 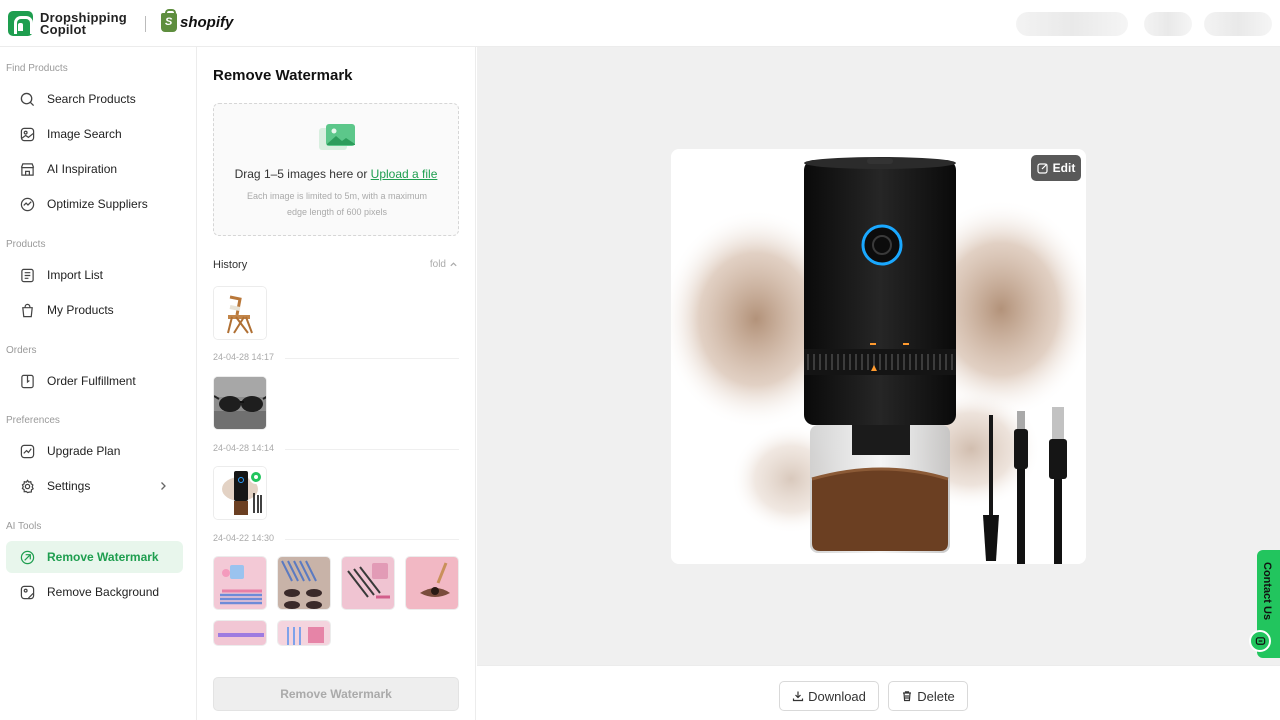 I want to click on upgrade-icon, so click(x=27, y=451).